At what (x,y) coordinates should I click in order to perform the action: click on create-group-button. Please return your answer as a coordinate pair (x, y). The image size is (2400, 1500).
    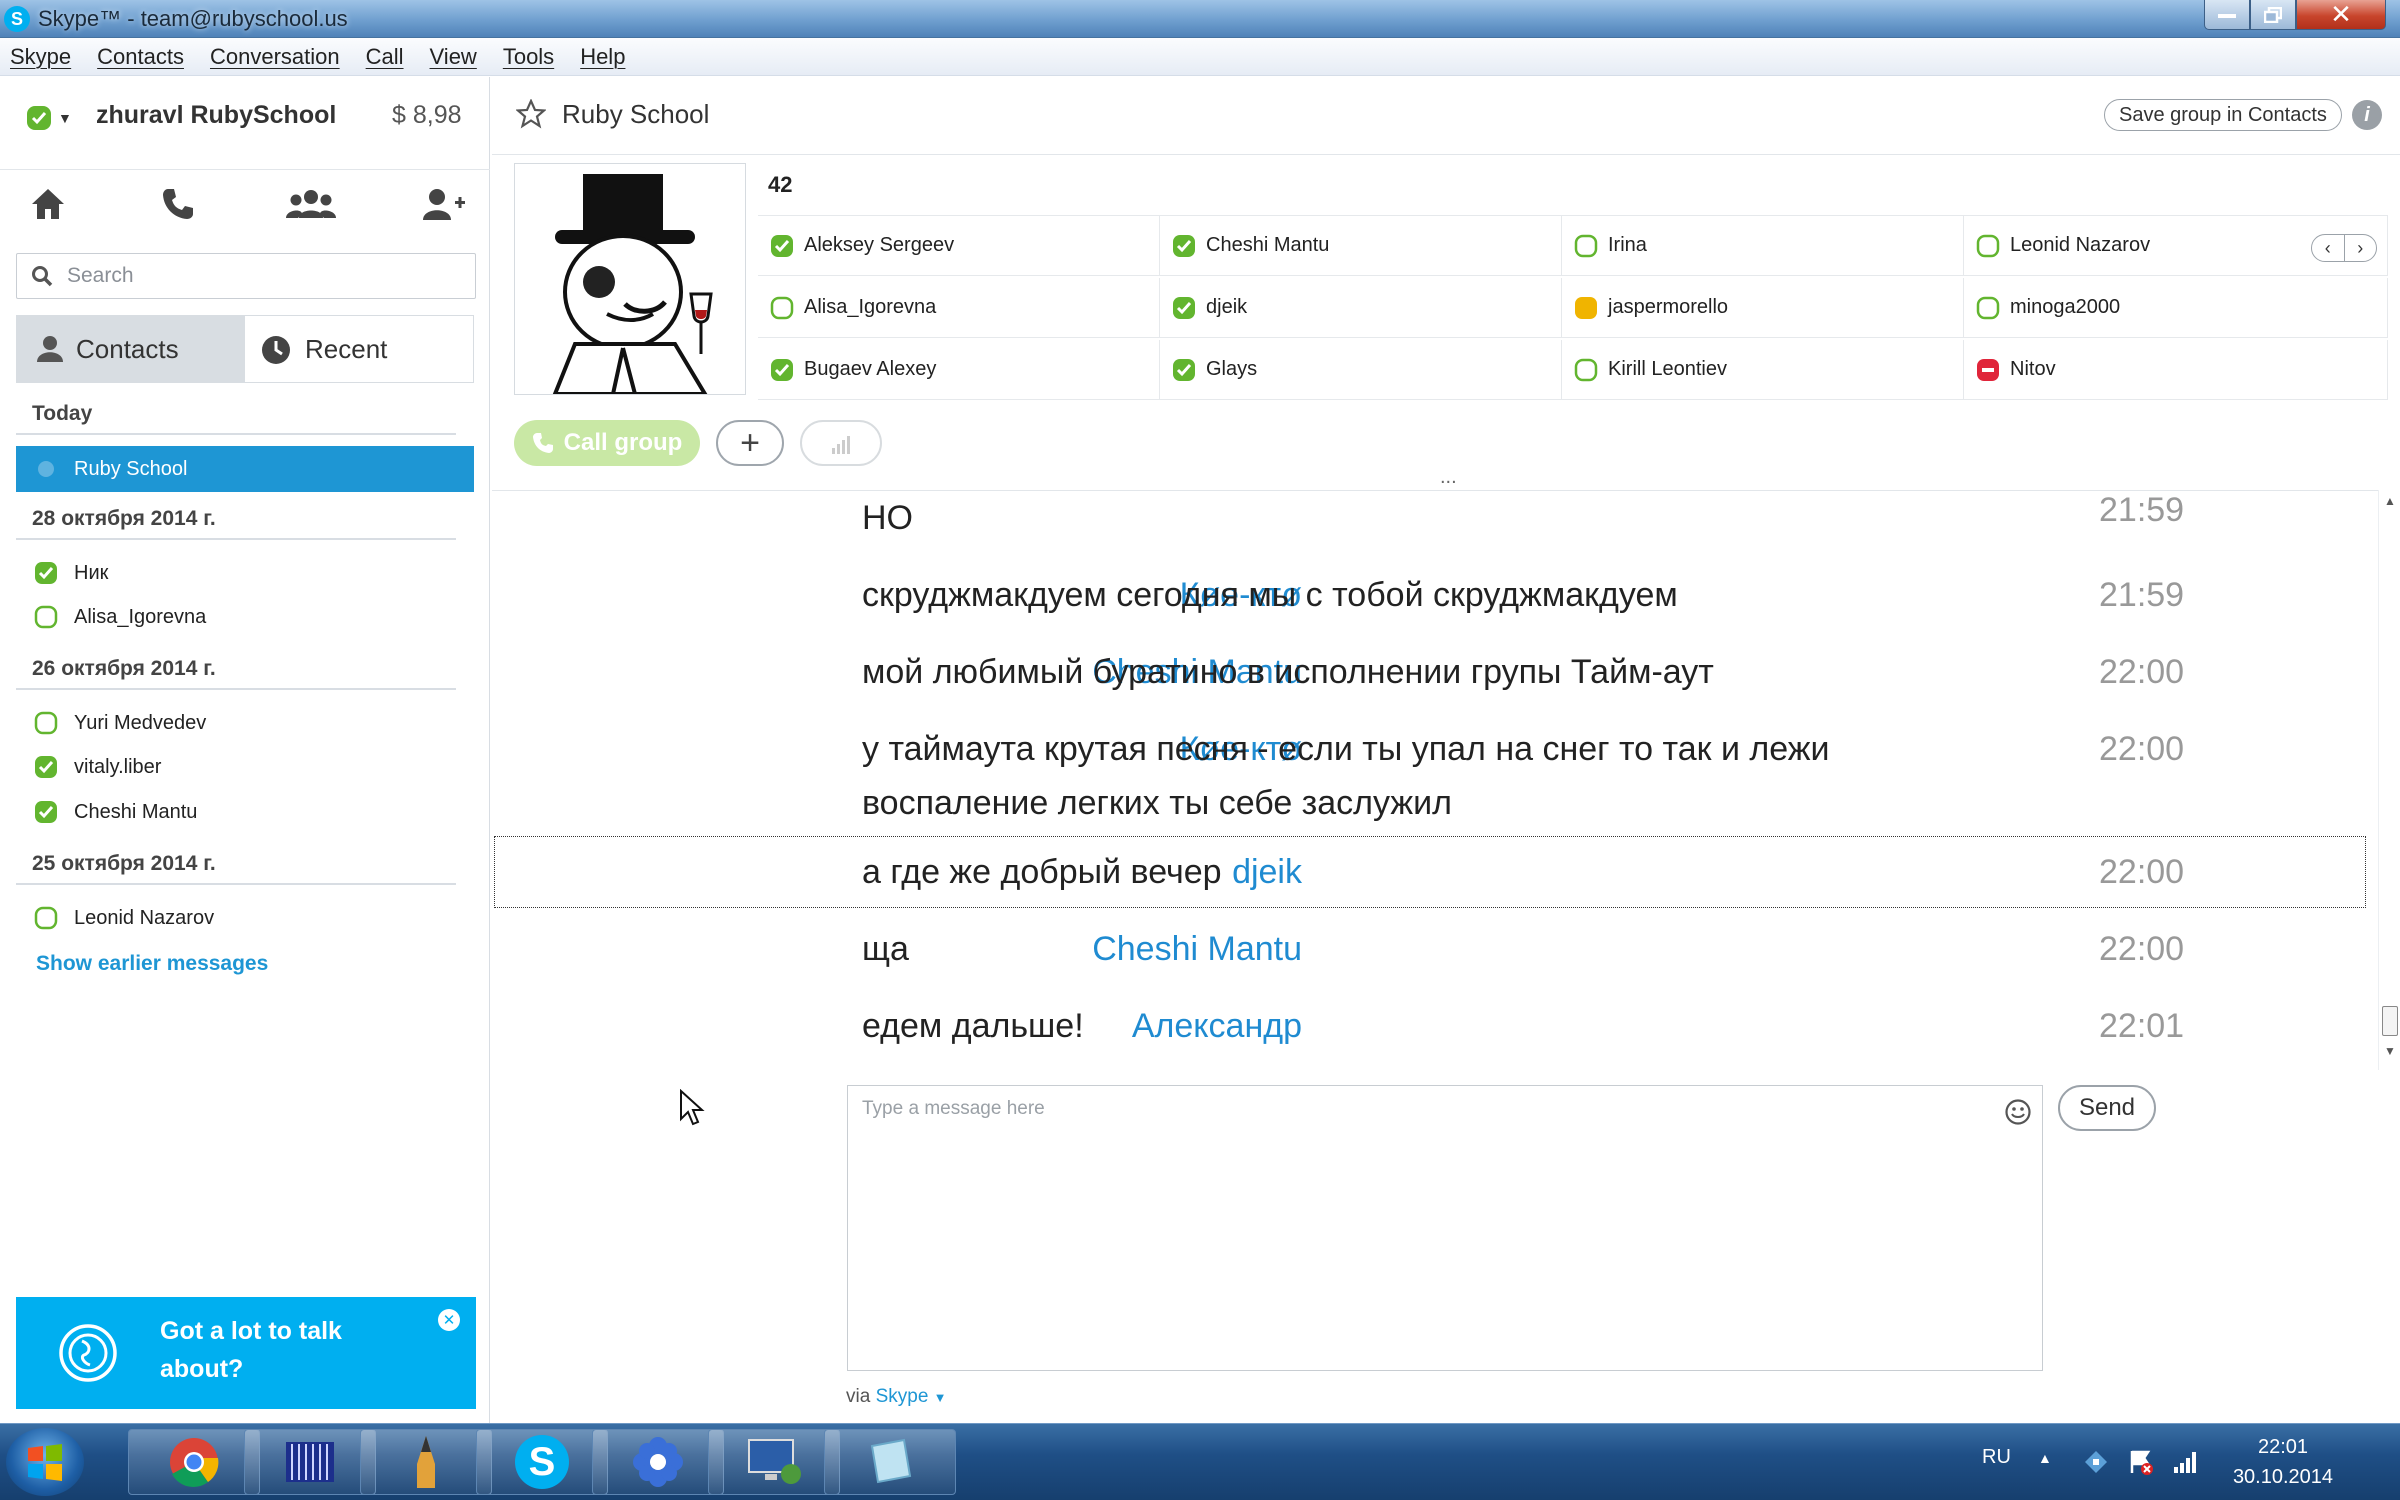
    Looking at the image, I should click on (311, 204).